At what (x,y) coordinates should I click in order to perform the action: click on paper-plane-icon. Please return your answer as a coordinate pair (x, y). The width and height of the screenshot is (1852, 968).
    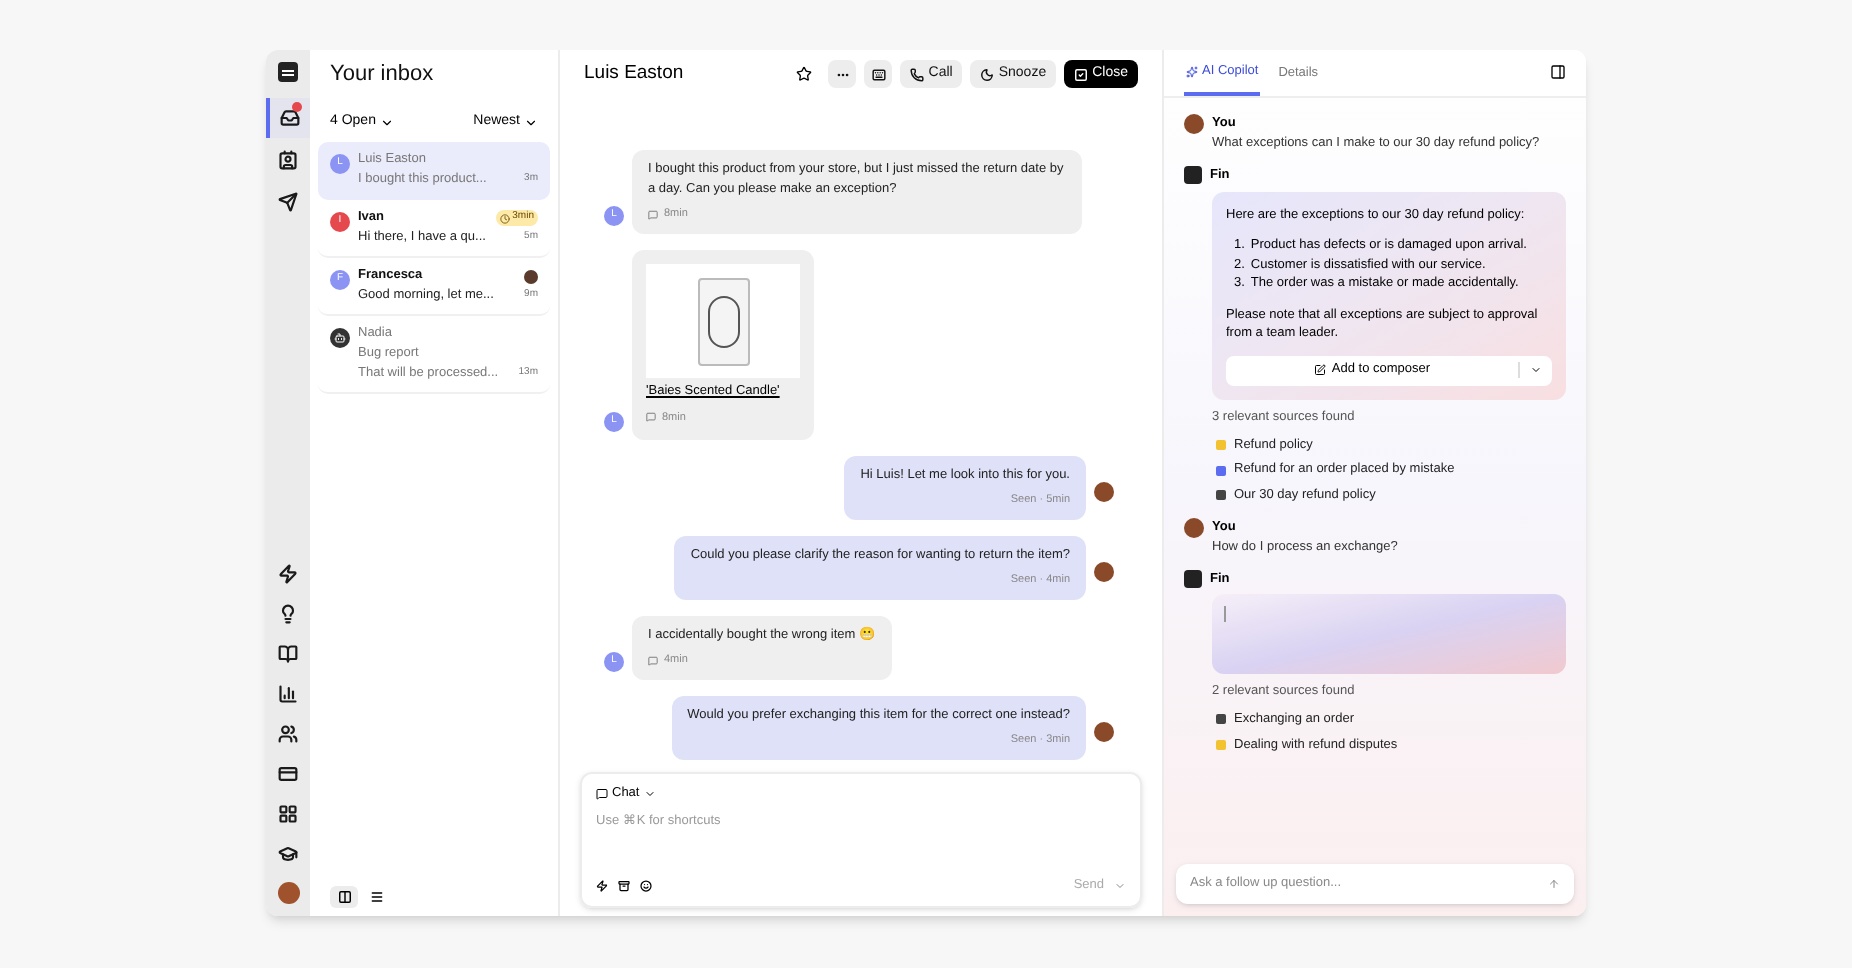
    Looking at the image, I should click on (288, 202).